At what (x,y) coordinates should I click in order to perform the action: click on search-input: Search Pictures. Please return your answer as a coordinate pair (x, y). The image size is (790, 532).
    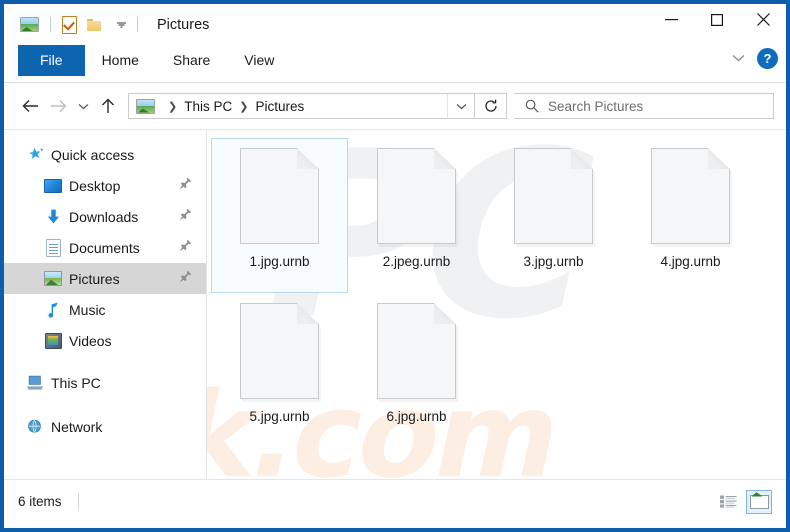
    Looking at the image, I should click on (644, 106).